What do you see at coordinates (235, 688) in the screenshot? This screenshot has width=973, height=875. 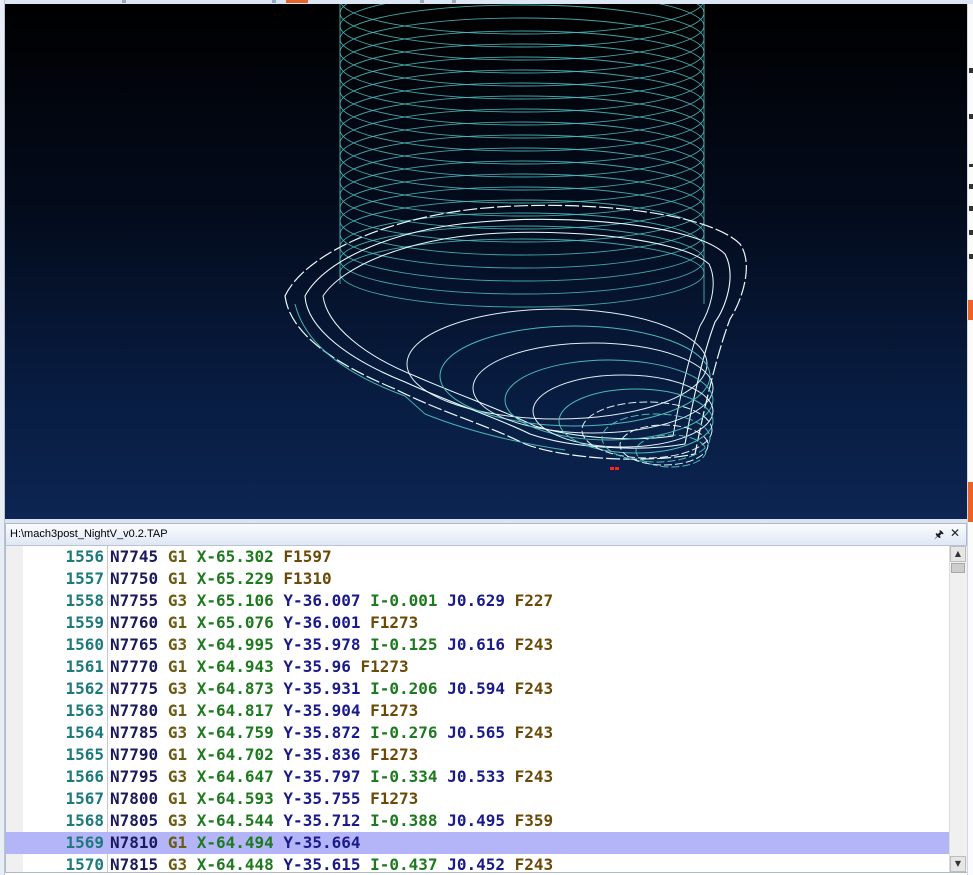 I see `gcode-word: X-64.873` at bounding box center [235, 688].